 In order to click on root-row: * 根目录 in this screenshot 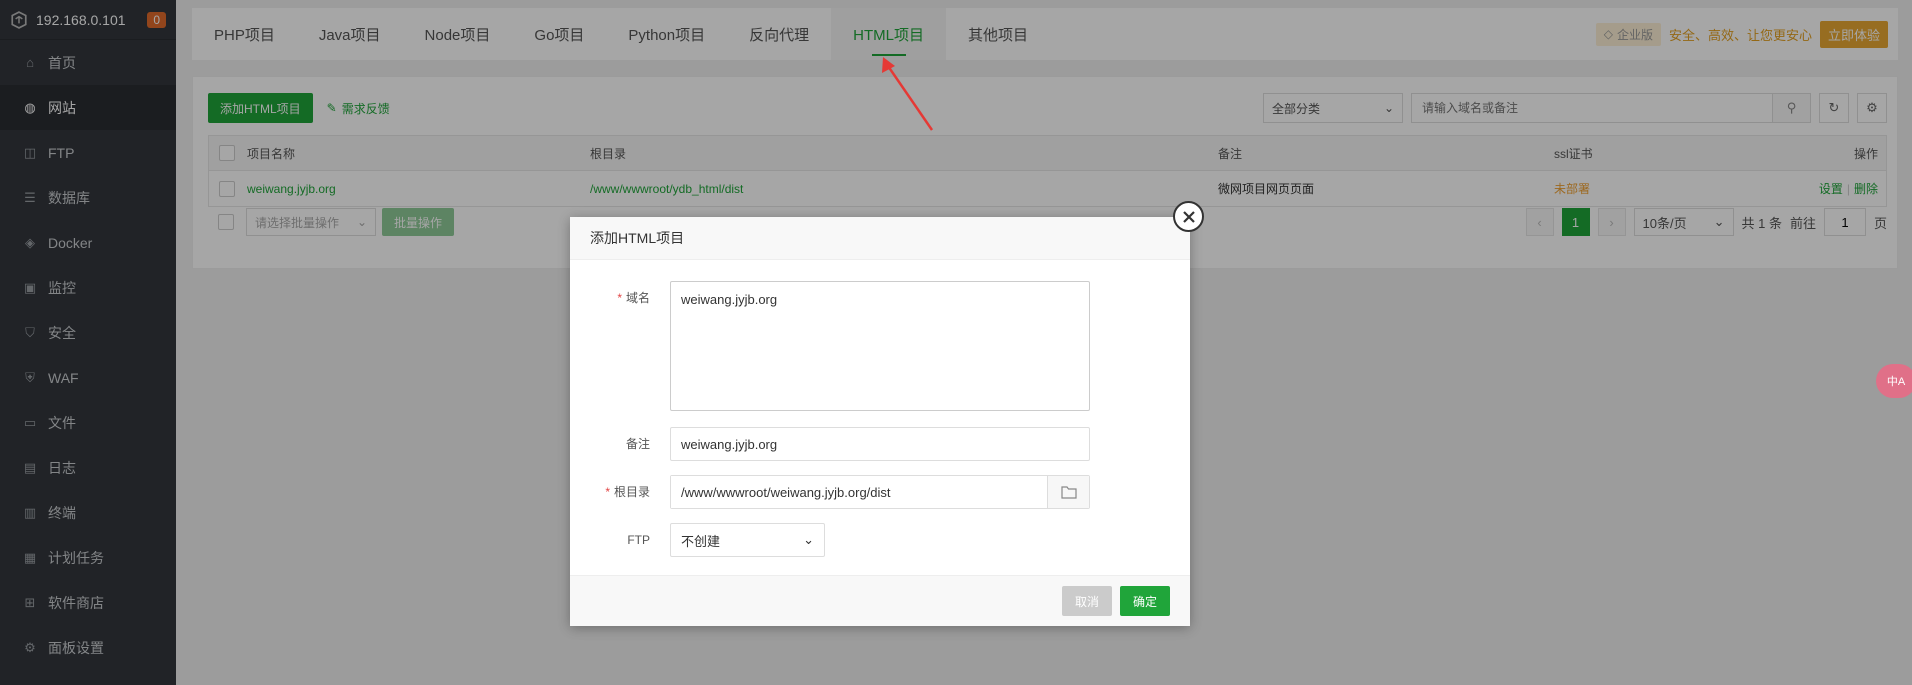, I will do `click(830, 492)`.